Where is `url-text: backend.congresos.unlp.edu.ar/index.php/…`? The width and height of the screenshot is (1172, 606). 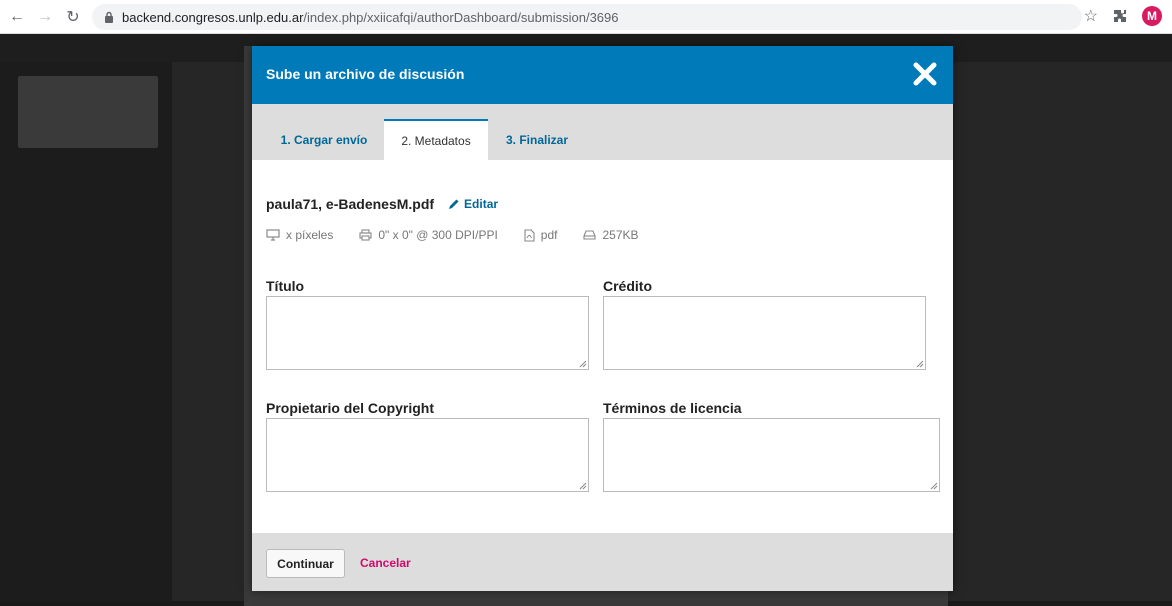 url-text: backend.congresos.unlp.edu.ar/index.php/… is located at coordinates (370, 17).